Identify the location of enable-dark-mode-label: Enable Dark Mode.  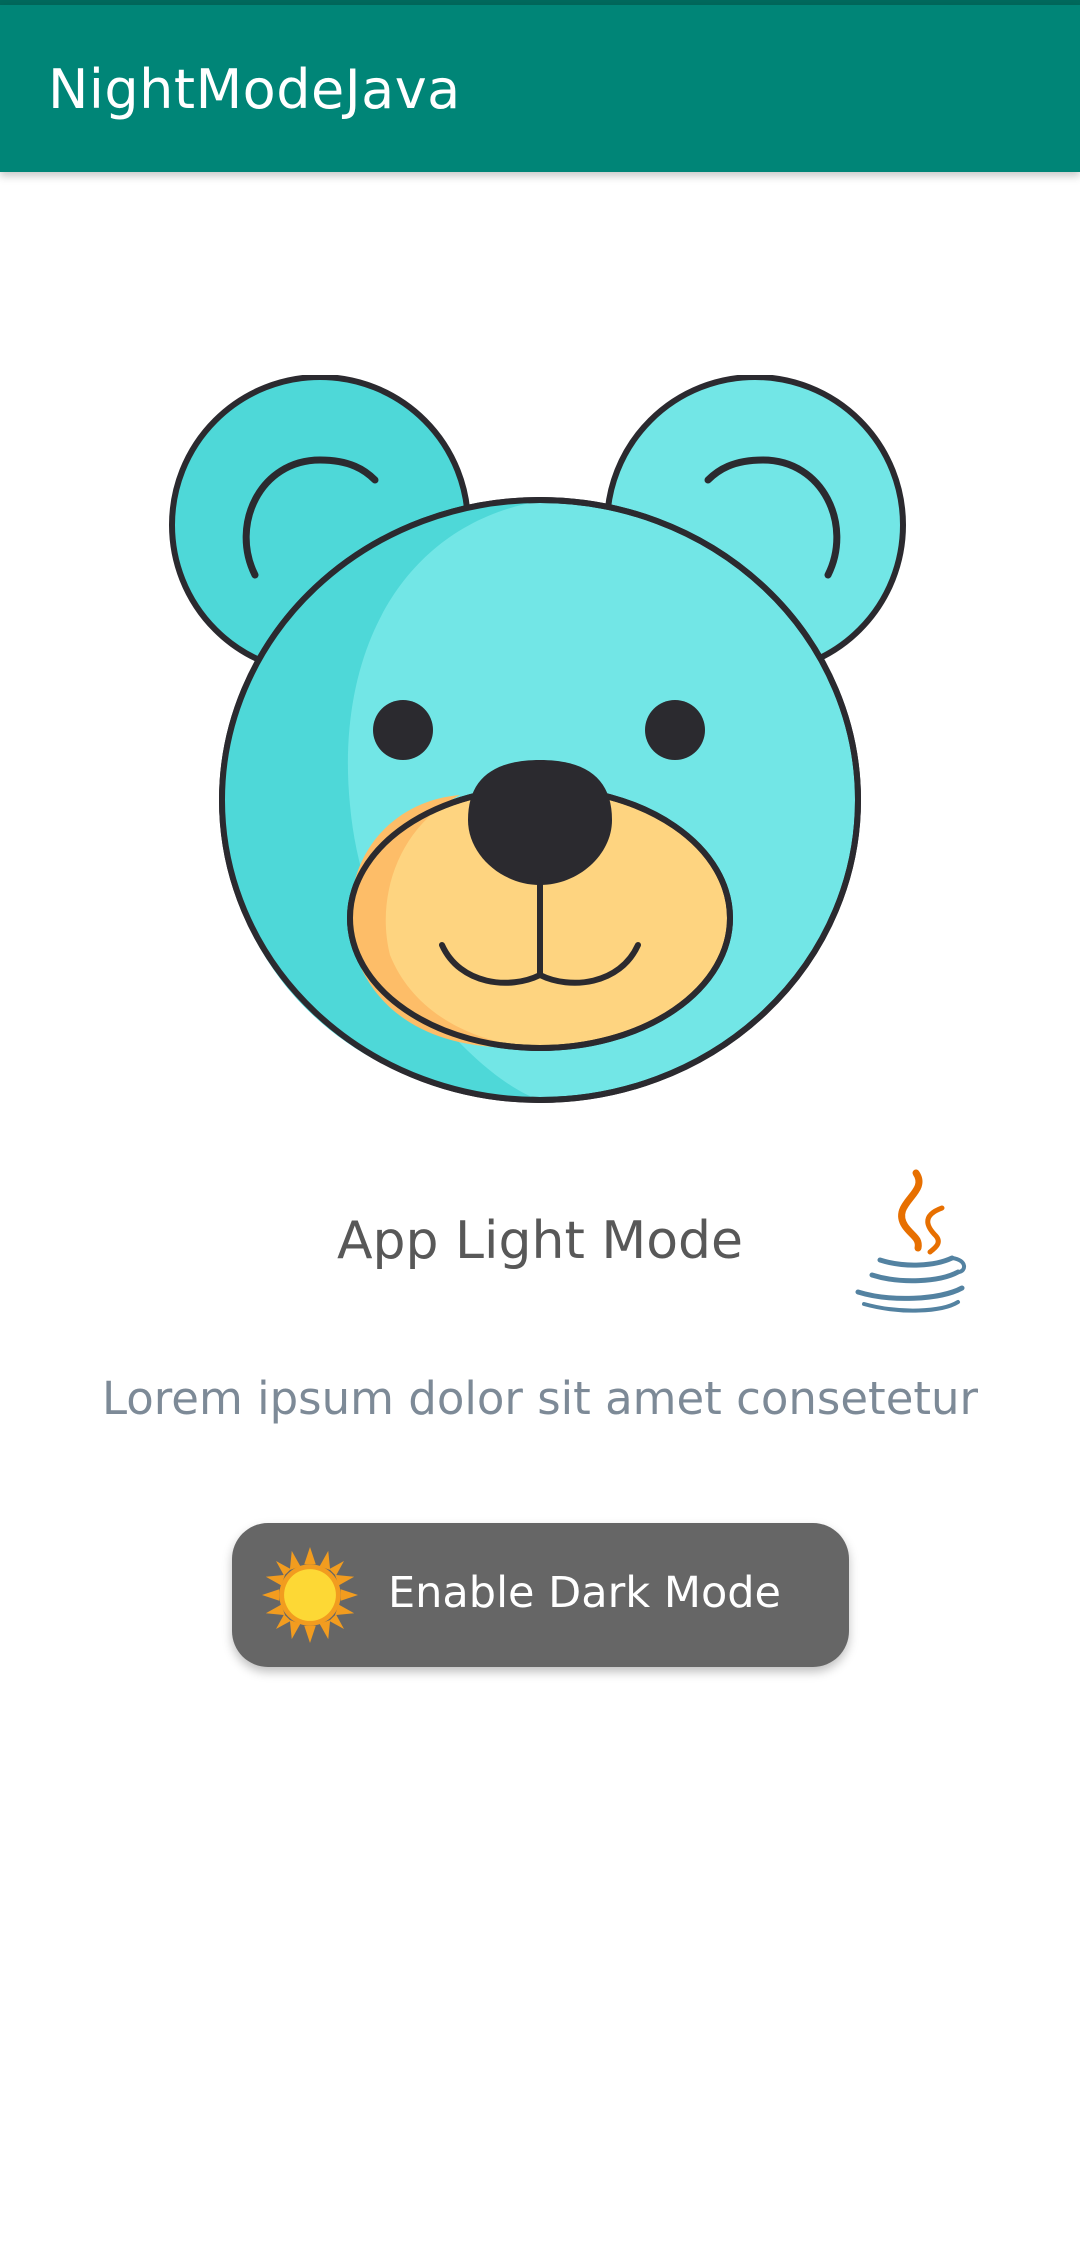
(585, 1593).